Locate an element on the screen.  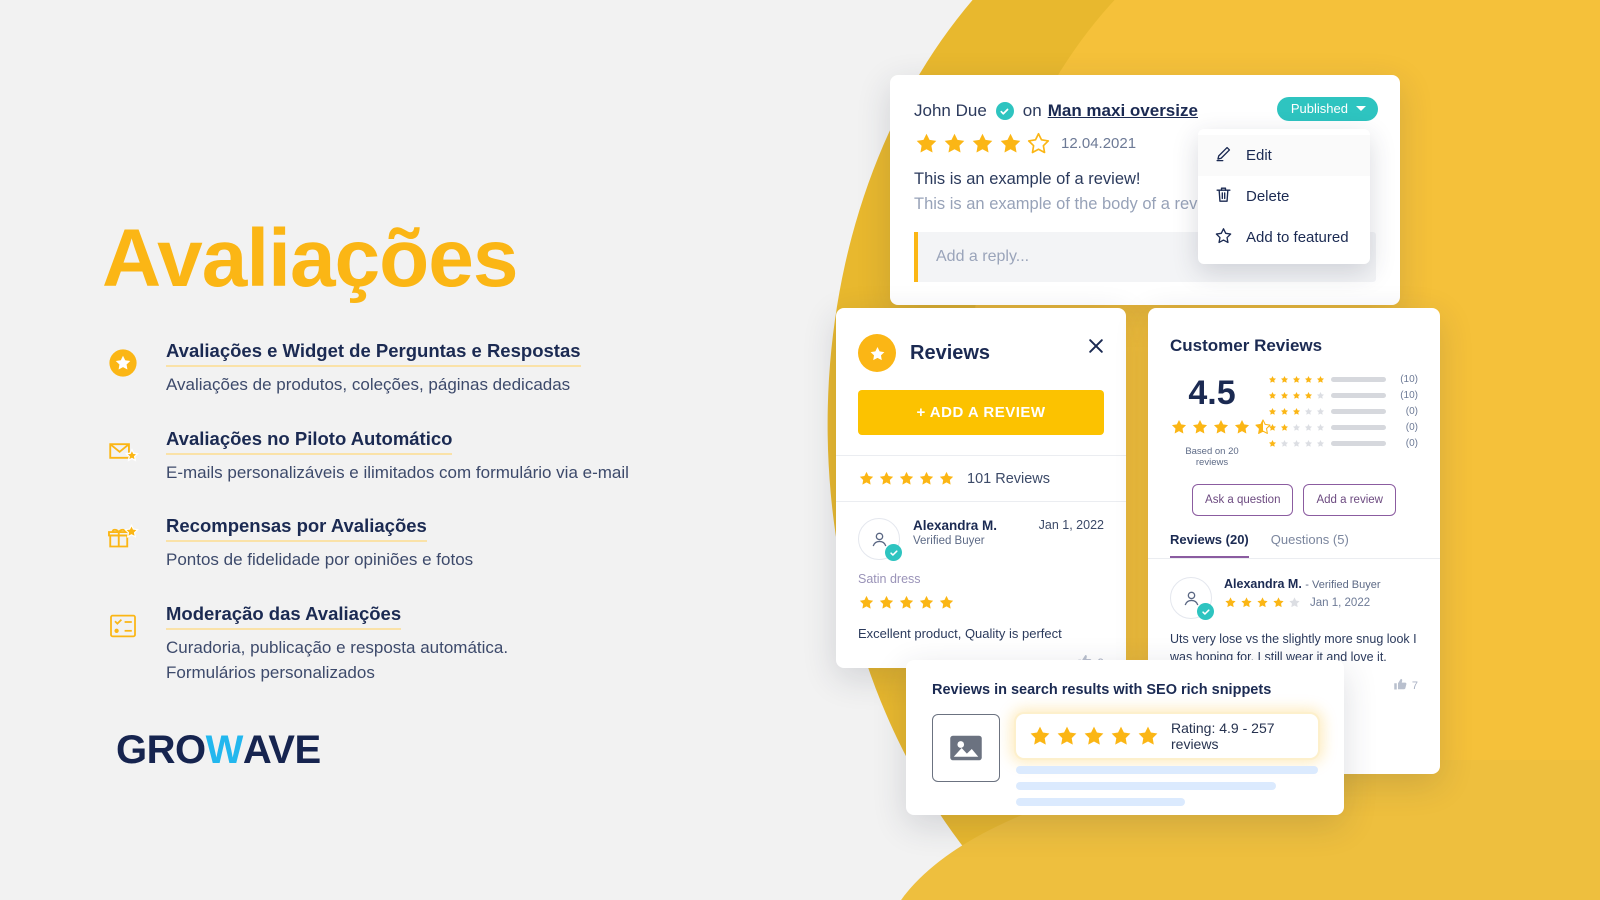
rating-bar-row-2-star: (0) is located at coordinates (1343, 427).